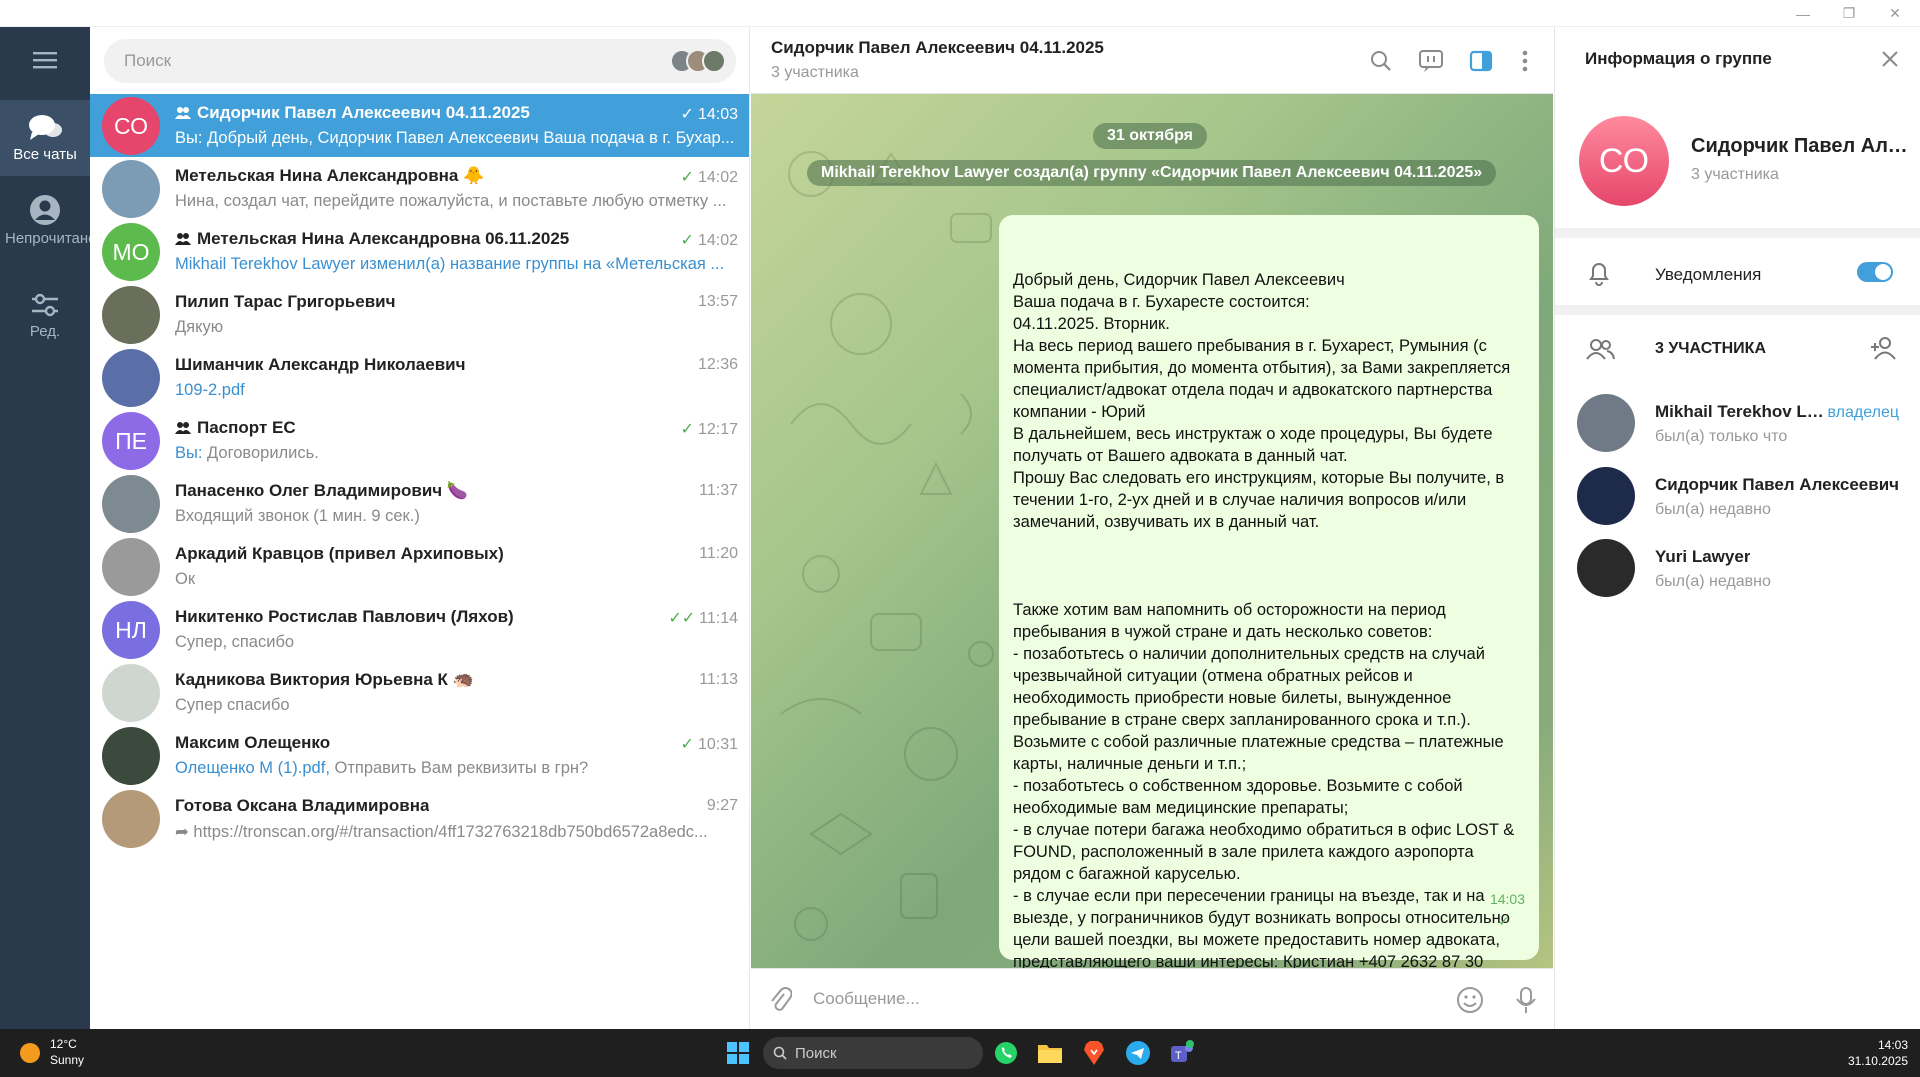 The height and width of the screenshot is (1077, 1920). Describe the element at coordinates (937, 48) in the screenshot. I see `chat-title: Сидорчик Павел Алексеевич 04.11.2025` at that location.